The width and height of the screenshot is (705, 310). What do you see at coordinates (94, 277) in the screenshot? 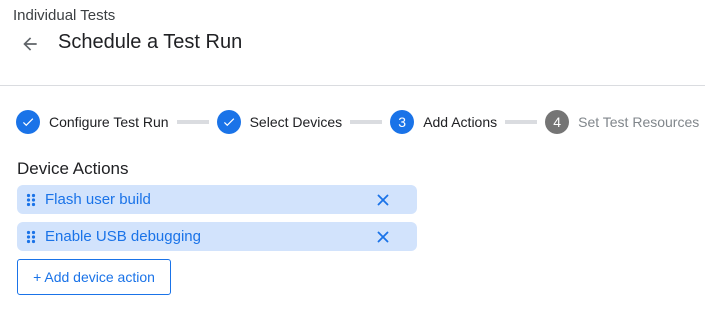
I see `add-device-action-button: + Add device action` at bounding box center [94, 277].